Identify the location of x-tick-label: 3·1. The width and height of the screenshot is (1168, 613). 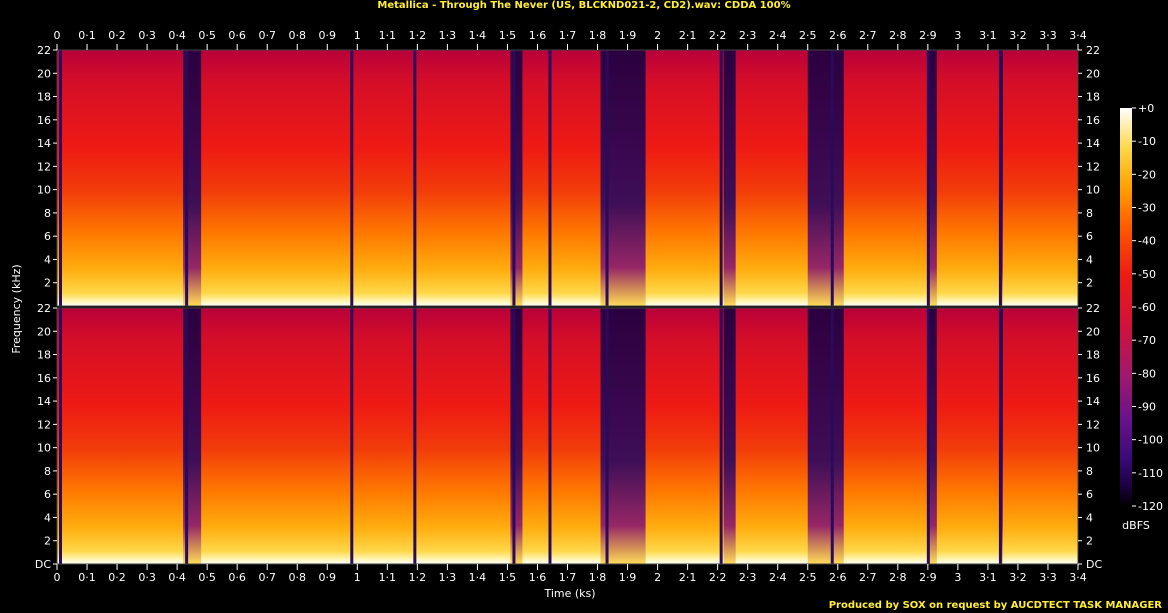
(988, 577).